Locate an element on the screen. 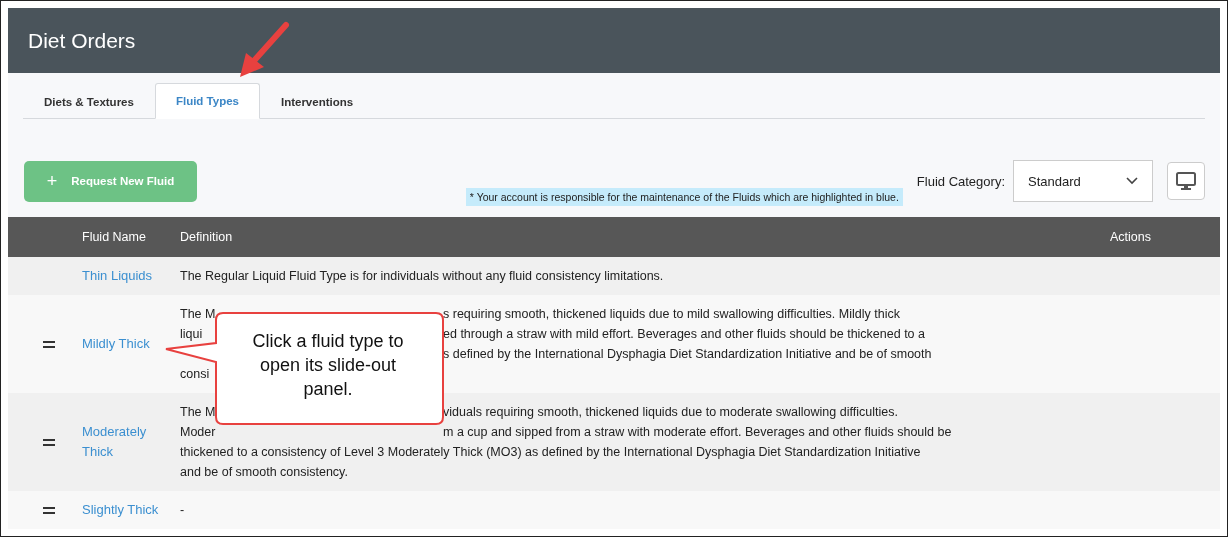 The width and height of the screenshot is (1228, 537). fluid-category-label: Fluid Category: is located at coordinates (960, 181).